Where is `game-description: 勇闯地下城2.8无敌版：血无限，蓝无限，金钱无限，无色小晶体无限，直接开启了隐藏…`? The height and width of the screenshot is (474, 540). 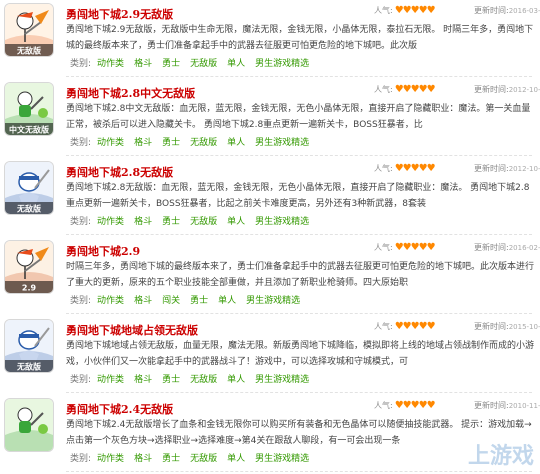 game-description: 勇闯地下城2.8无敌版：血无限，蓝无限，金钱无限，无色小晶体无限，直接开启了隐藏… is located at coordinates (298, 196).